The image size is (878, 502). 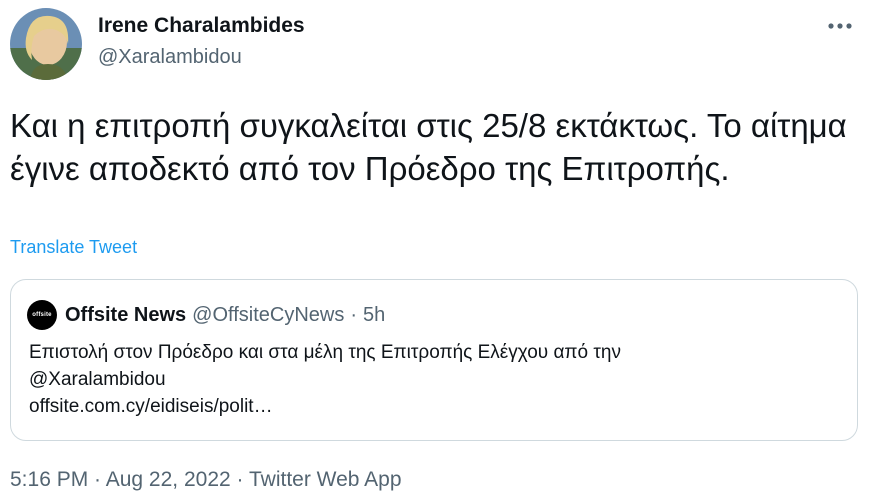 I want to click on avatar-photo-icon, so click(x=46, y=44).